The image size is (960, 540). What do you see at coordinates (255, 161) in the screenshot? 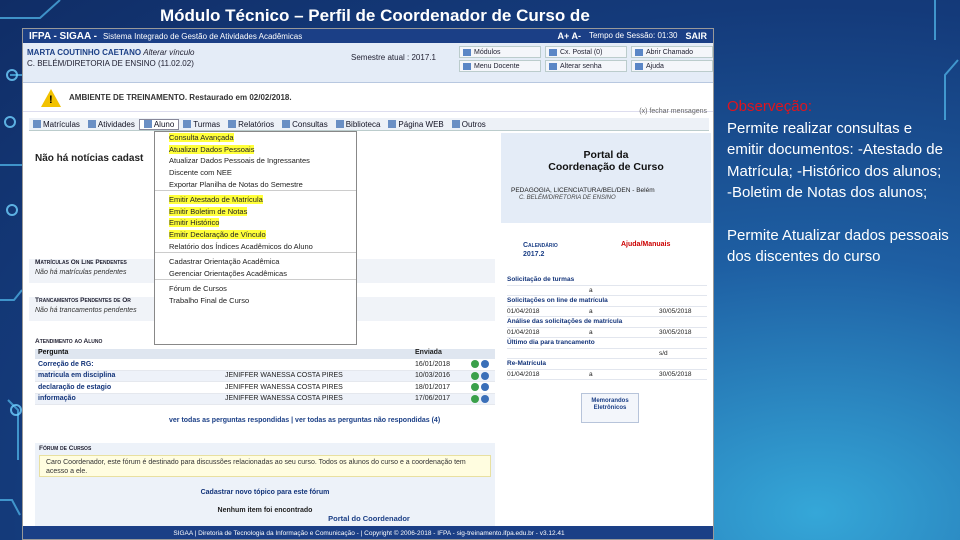
I see `dropdown-item: Atualizar Dados Pessoais de Ingressantes` at bounding box center [255, 161].